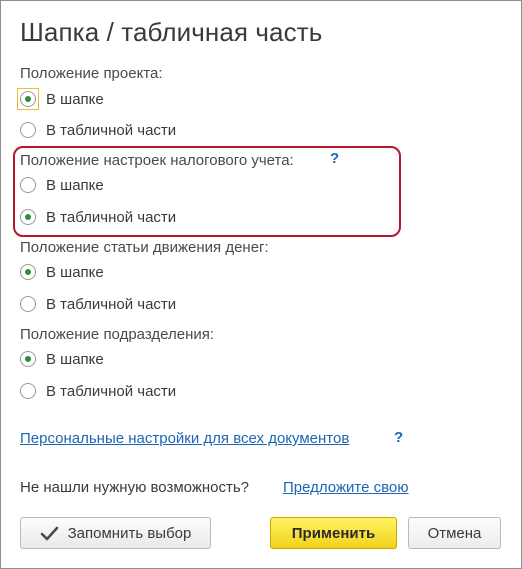 This screenshot has width=522, height=569. What do you see at coordinates (117, 334) in the screenshot?
I see `department-position-label: Положение подразделения:` at bounding box center [117, 334].